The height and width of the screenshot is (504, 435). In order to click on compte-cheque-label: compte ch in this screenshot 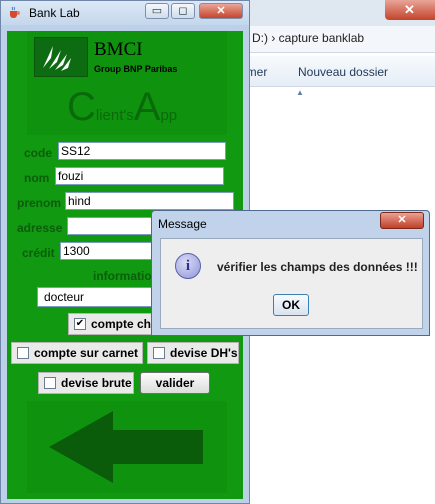, I will do `click(121, 324)`.